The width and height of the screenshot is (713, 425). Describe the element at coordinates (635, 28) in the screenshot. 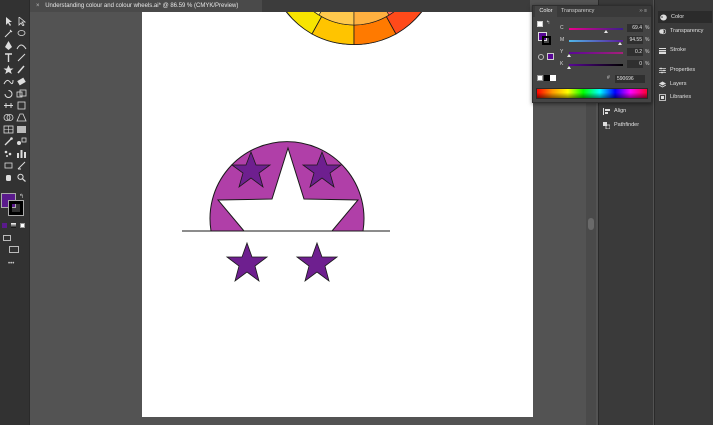

I see `cyan-value-field: 69.4` at that location.